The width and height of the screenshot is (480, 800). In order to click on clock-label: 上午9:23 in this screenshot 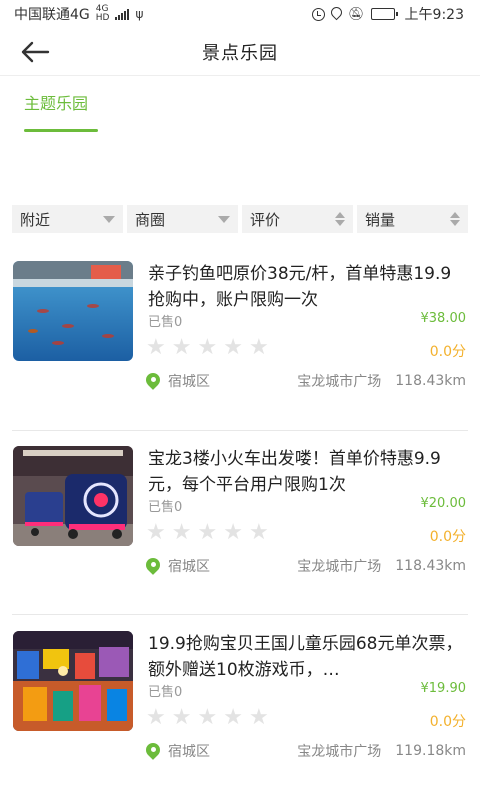, I will do `click(434, 15)`.